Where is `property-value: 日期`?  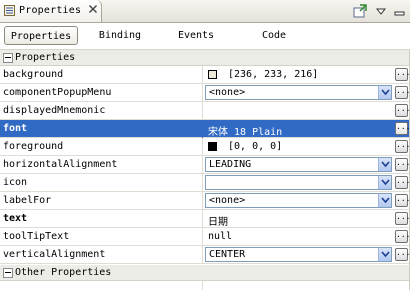 property-value: 日期 is located at coordinates (218, 222).